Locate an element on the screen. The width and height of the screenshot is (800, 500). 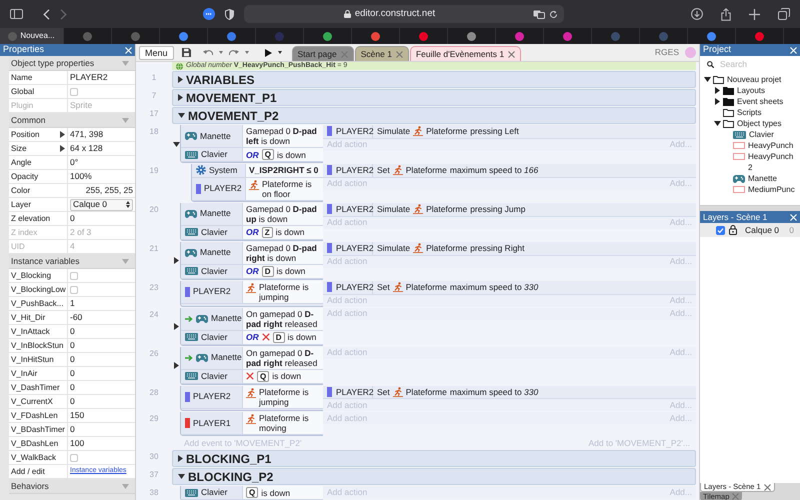
layer-index: 0 is located at coordinates (791, 230).